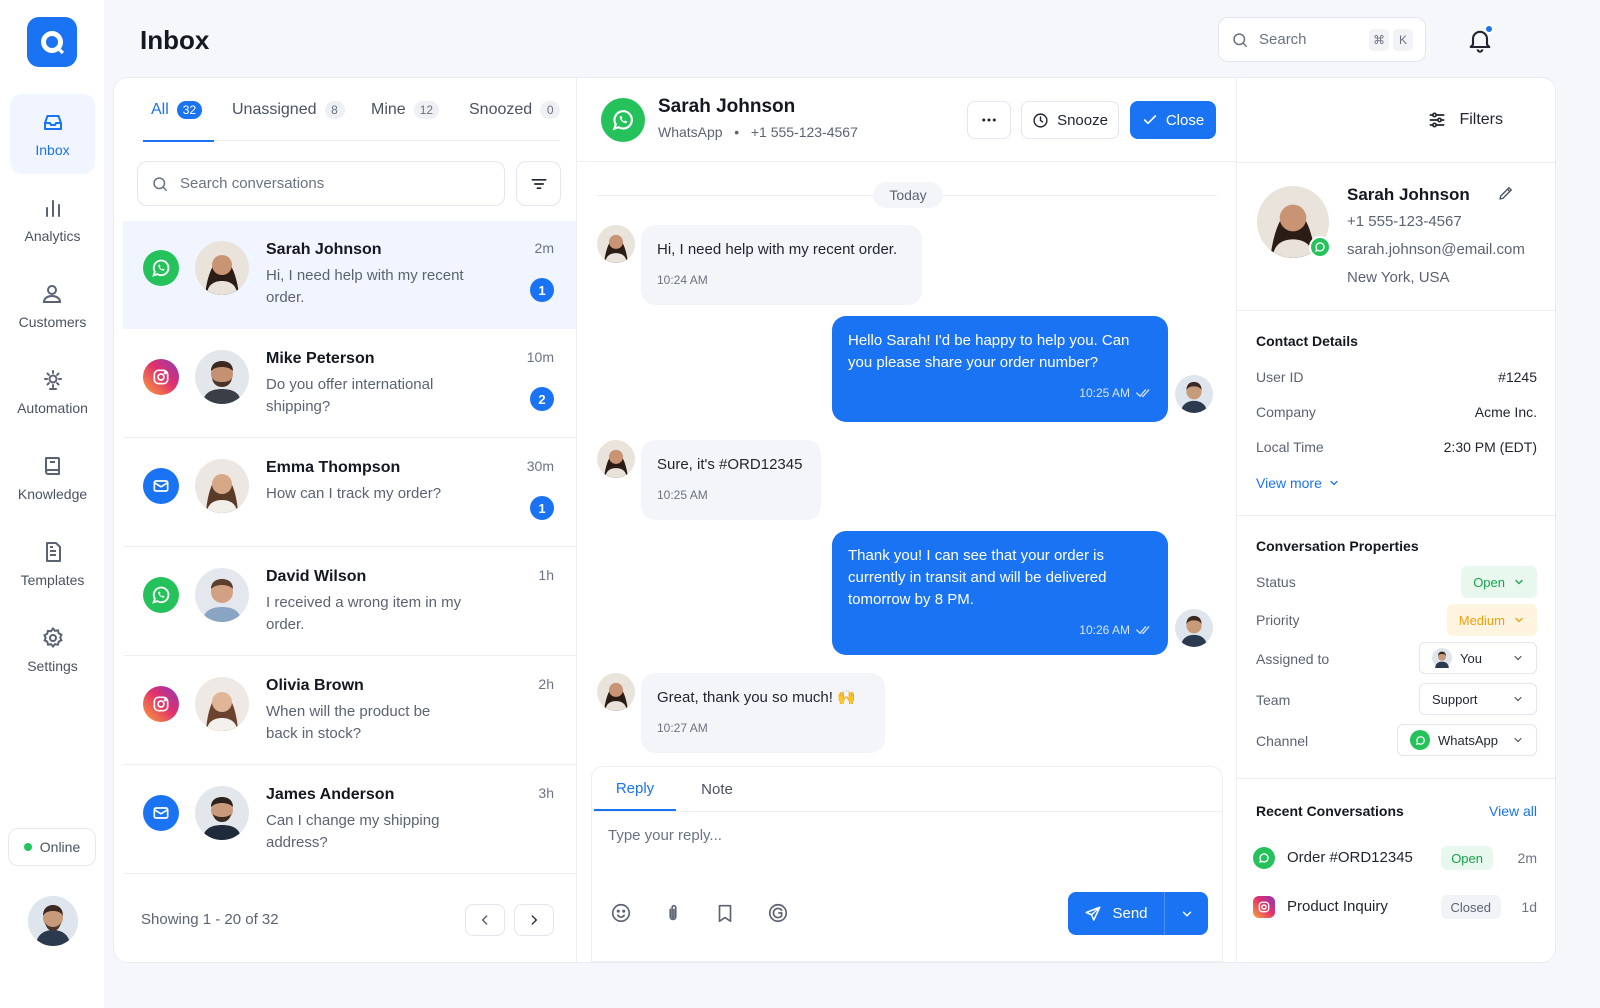 This screenshot has width=1600, height=1008. I want to click on document-icon, so click(53, 552).